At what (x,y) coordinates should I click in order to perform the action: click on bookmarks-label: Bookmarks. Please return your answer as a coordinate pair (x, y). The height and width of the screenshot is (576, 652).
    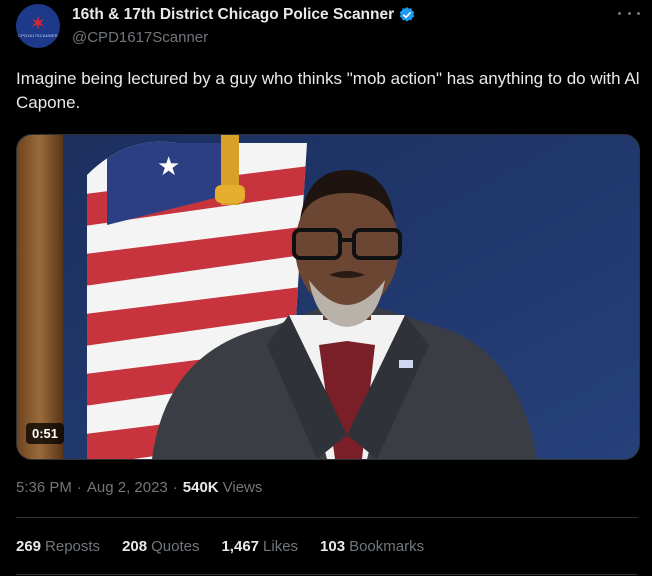
    Looking at the image, I should click on (387, 546).